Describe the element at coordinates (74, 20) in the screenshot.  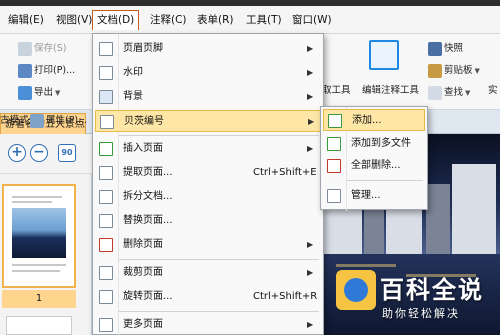
I see `menu-view: 视图(V)` at that location.